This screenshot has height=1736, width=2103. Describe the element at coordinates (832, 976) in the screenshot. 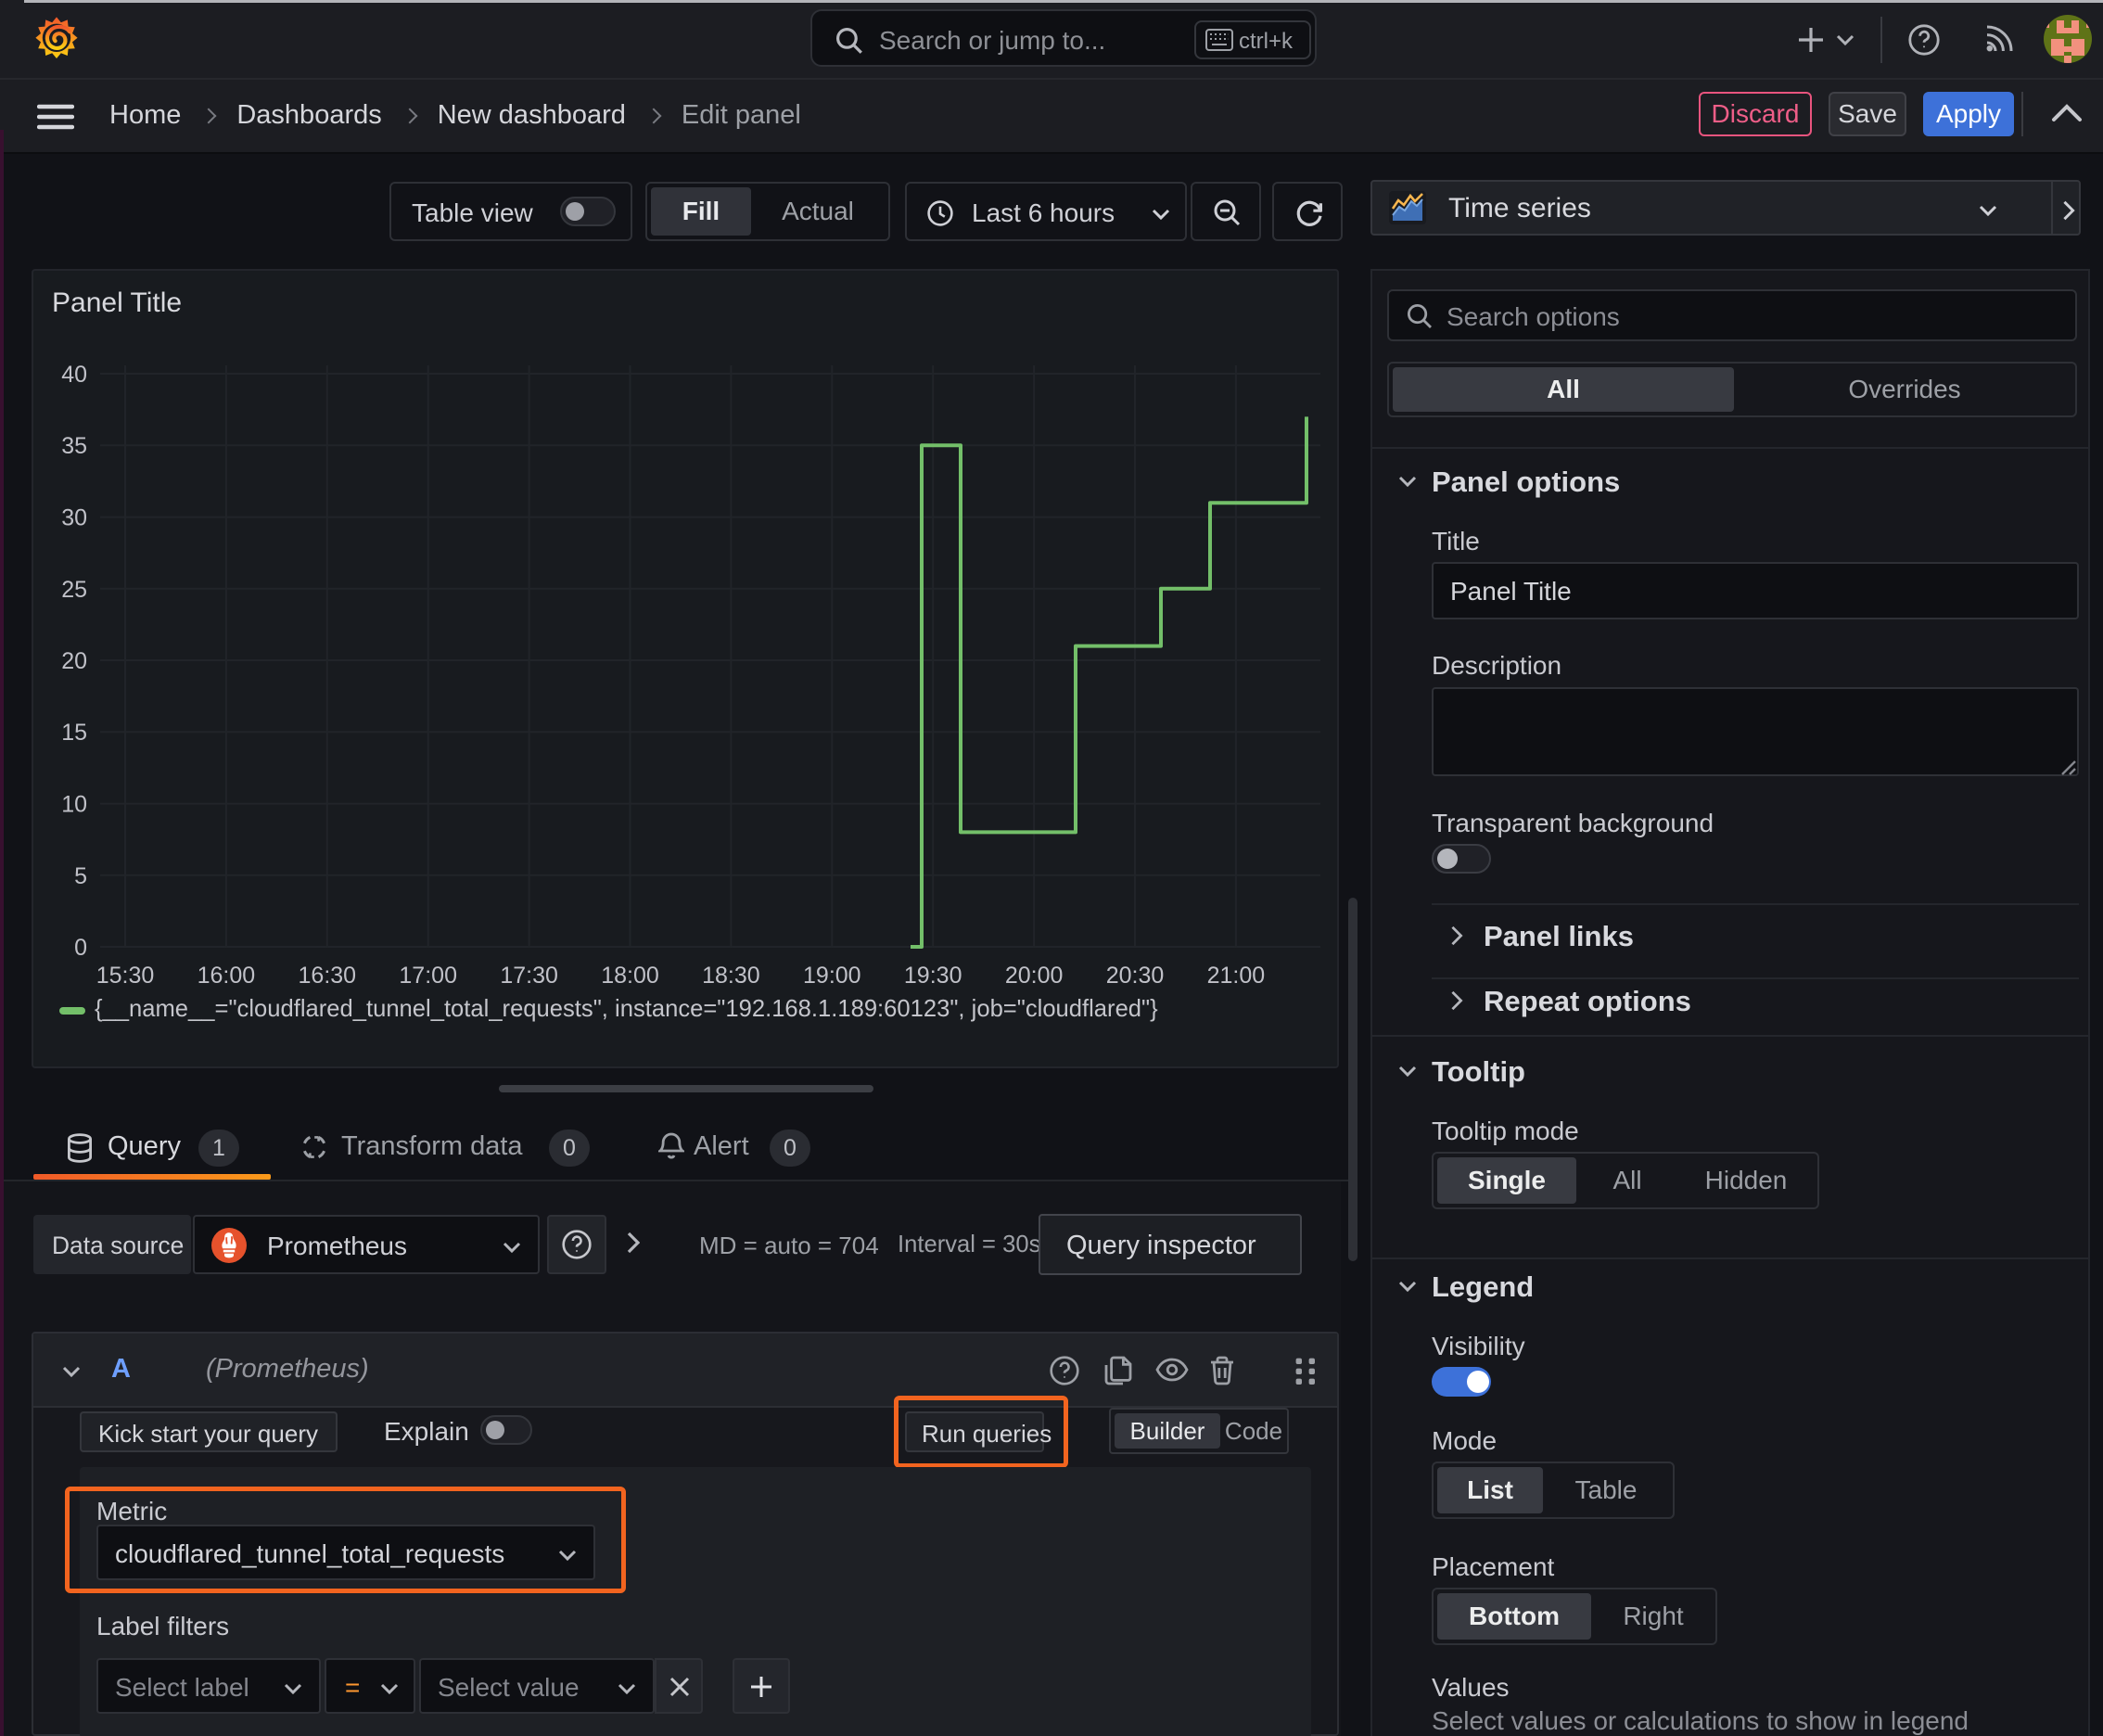

I see `svg-text: 19:00` at that location.